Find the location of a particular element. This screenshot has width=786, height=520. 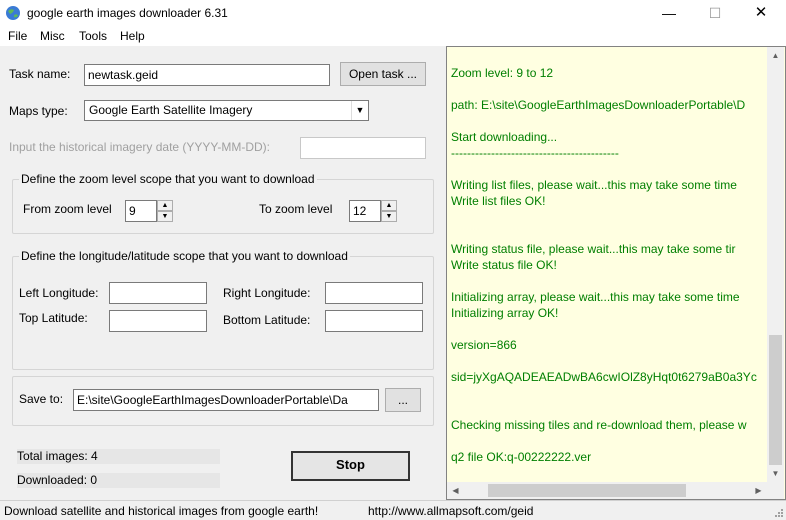

from-zoom-label: From zoom level is located at coordinates (67, 209).